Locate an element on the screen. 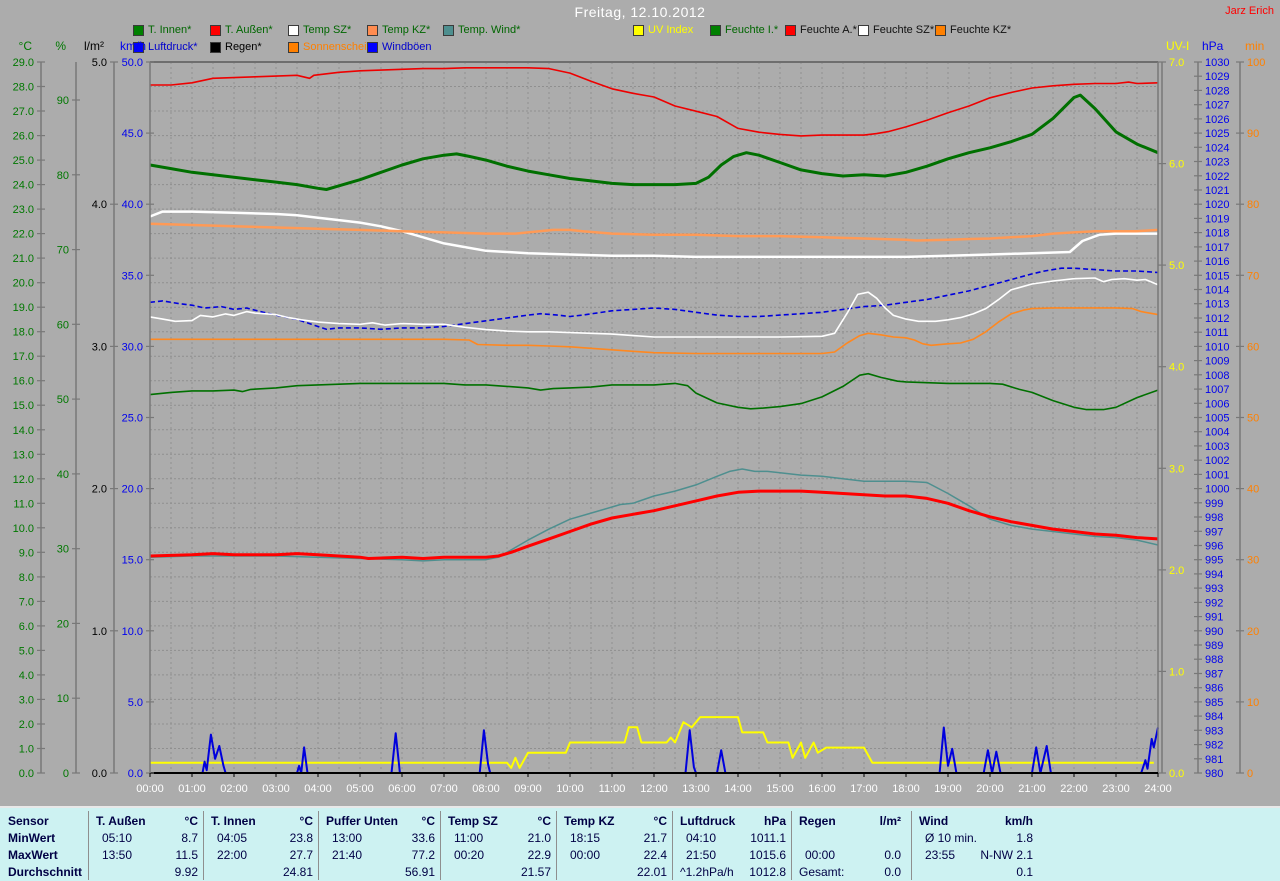  tick-hpa: 1000 is located at coordinates (1217, 490).